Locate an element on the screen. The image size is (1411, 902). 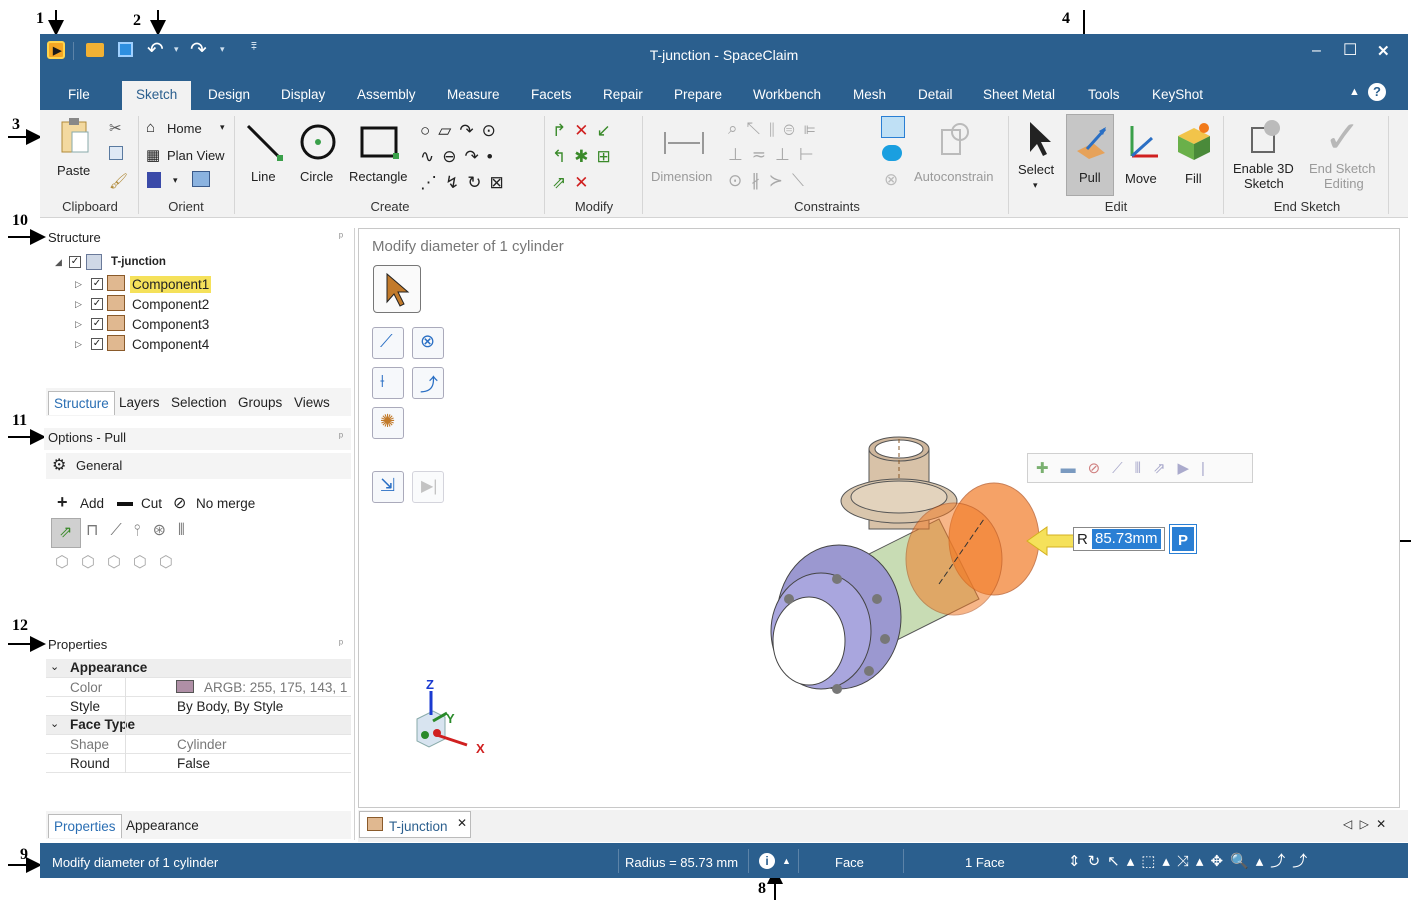
tab-selection: Selection is located at coordinates (199, 402).